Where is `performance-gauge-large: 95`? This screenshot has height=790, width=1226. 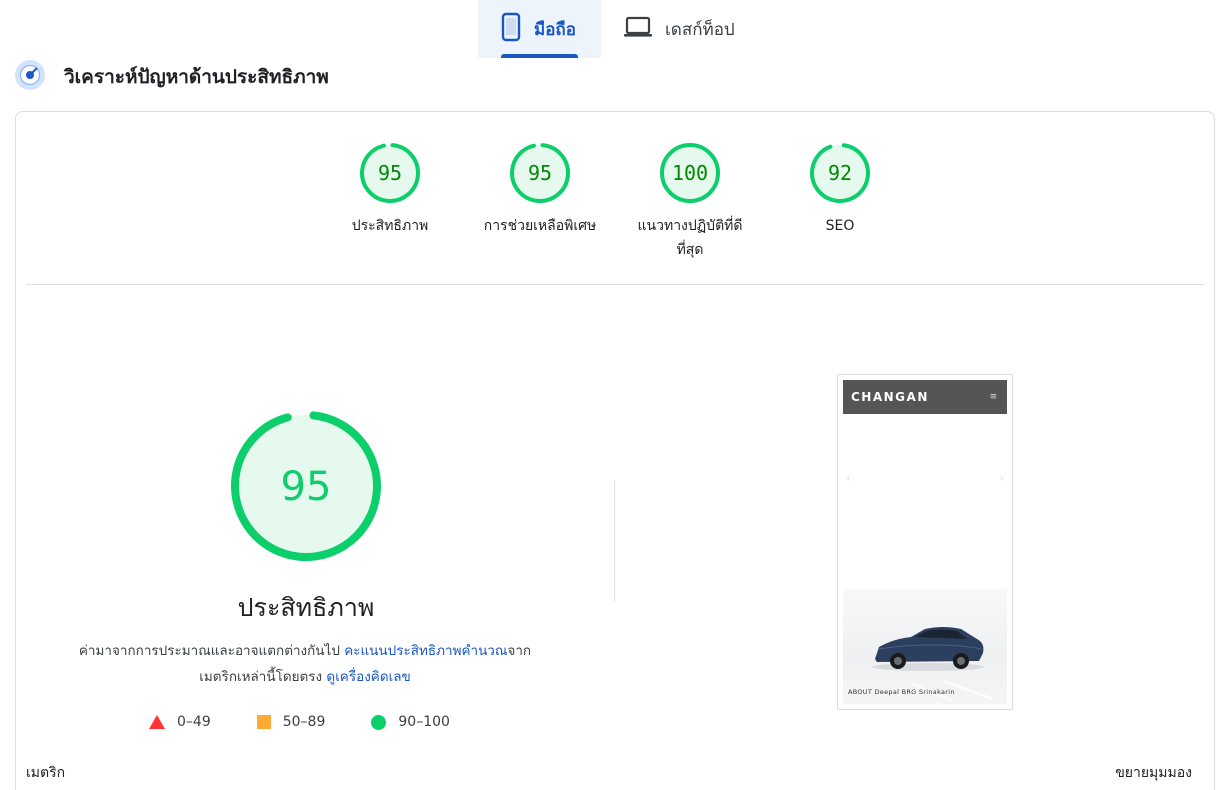
performance-gauge-large: 95 is located at coordinates (306, 488).